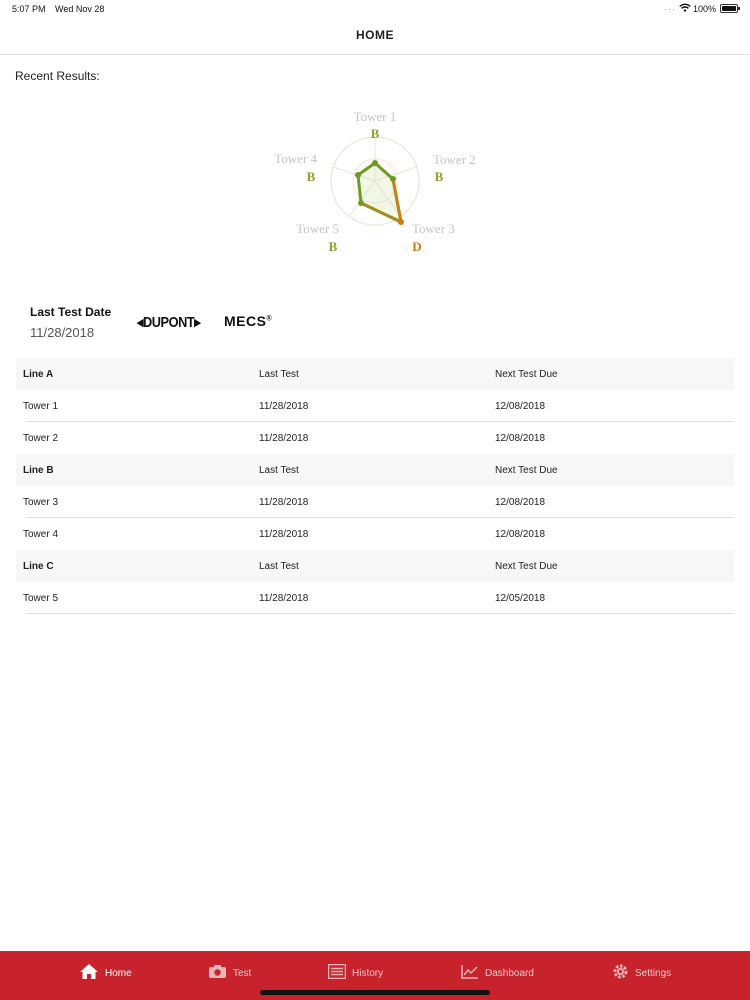  I want to click on mecs-logo-text: MECS, so click(245, 321).